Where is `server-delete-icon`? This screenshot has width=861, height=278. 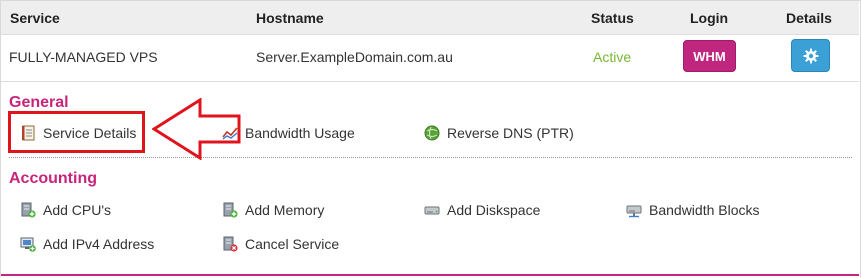 server-delete-icon is located at coordinates (230, 244).